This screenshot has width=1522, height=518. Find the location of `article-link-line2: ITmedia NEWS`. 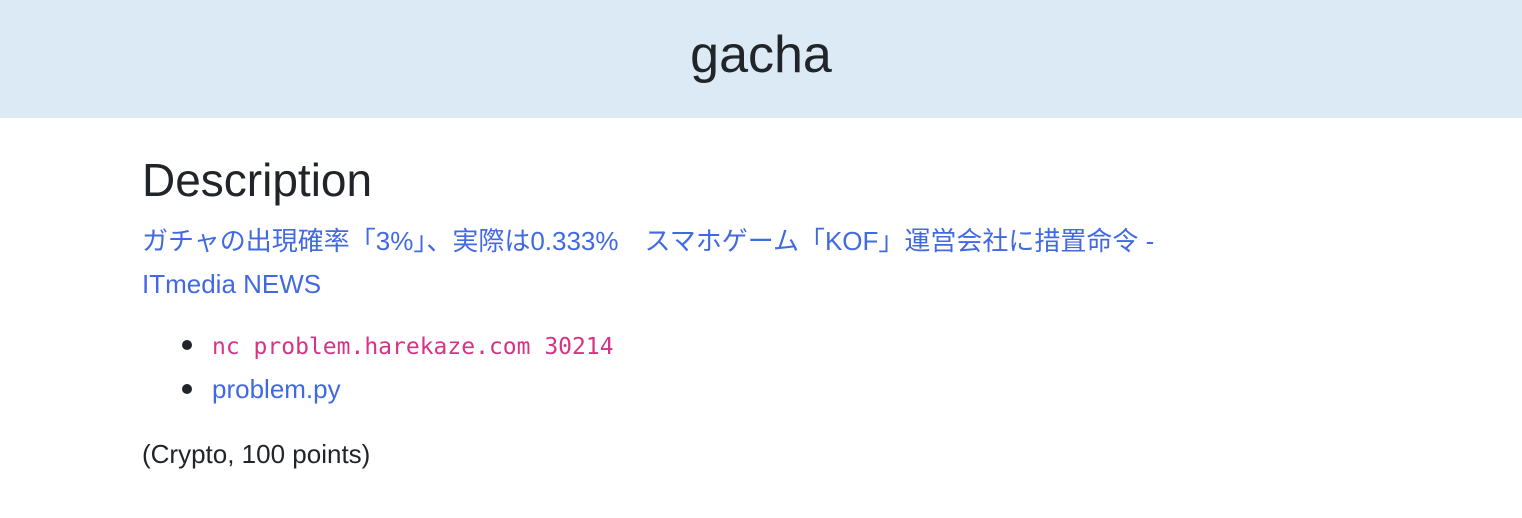

article-link-line2: ITmedia NEWS is located at coordinates (232, 284).